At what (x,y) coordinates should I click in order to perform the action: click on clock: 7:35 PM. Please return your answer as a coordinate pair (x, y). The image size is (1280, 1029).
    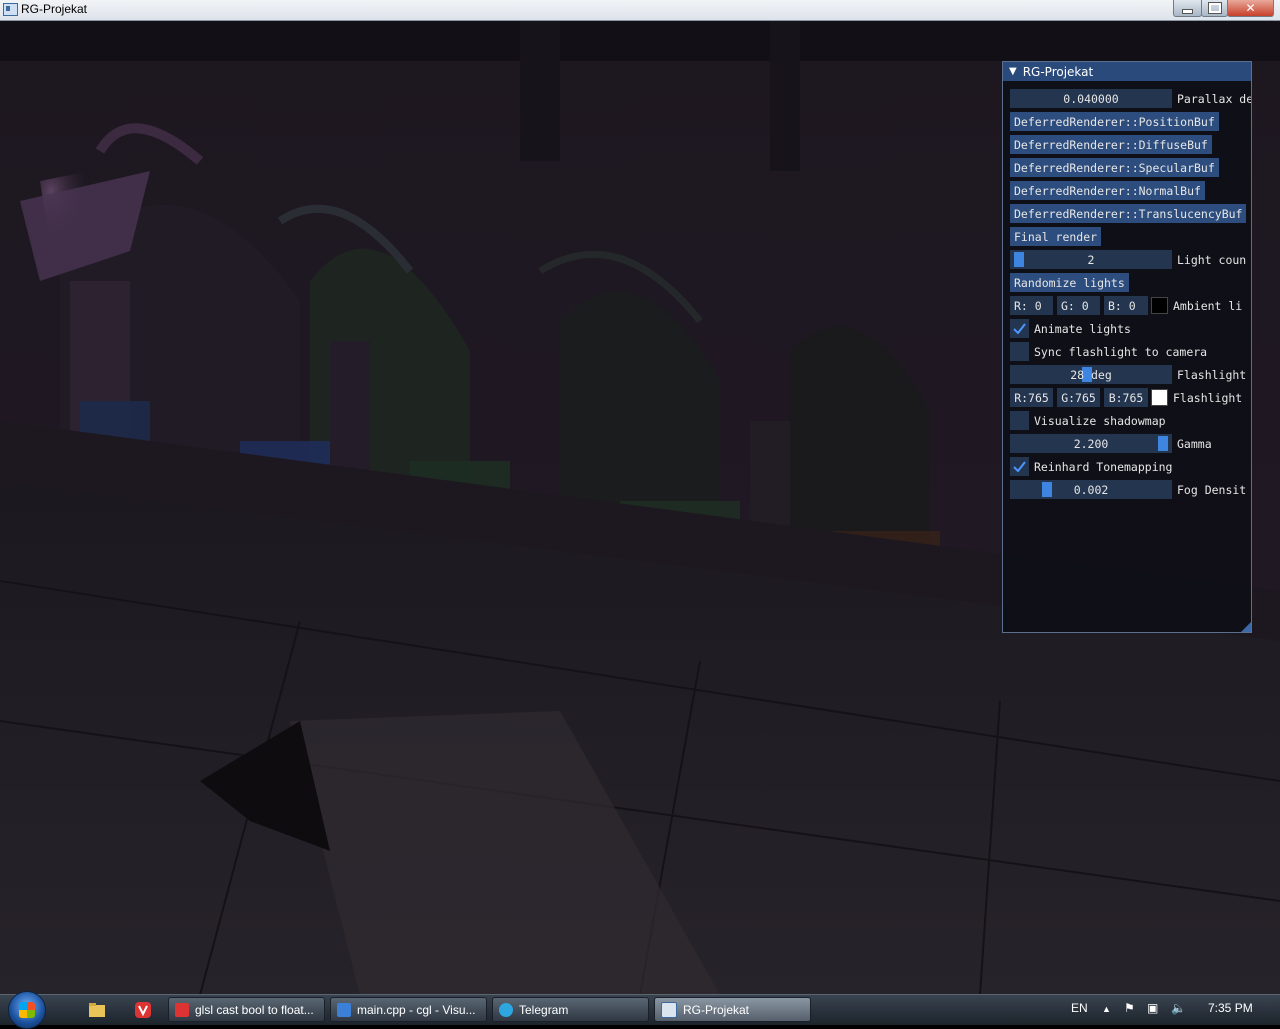
    Looking at the image, I should click on (1230, 1008).